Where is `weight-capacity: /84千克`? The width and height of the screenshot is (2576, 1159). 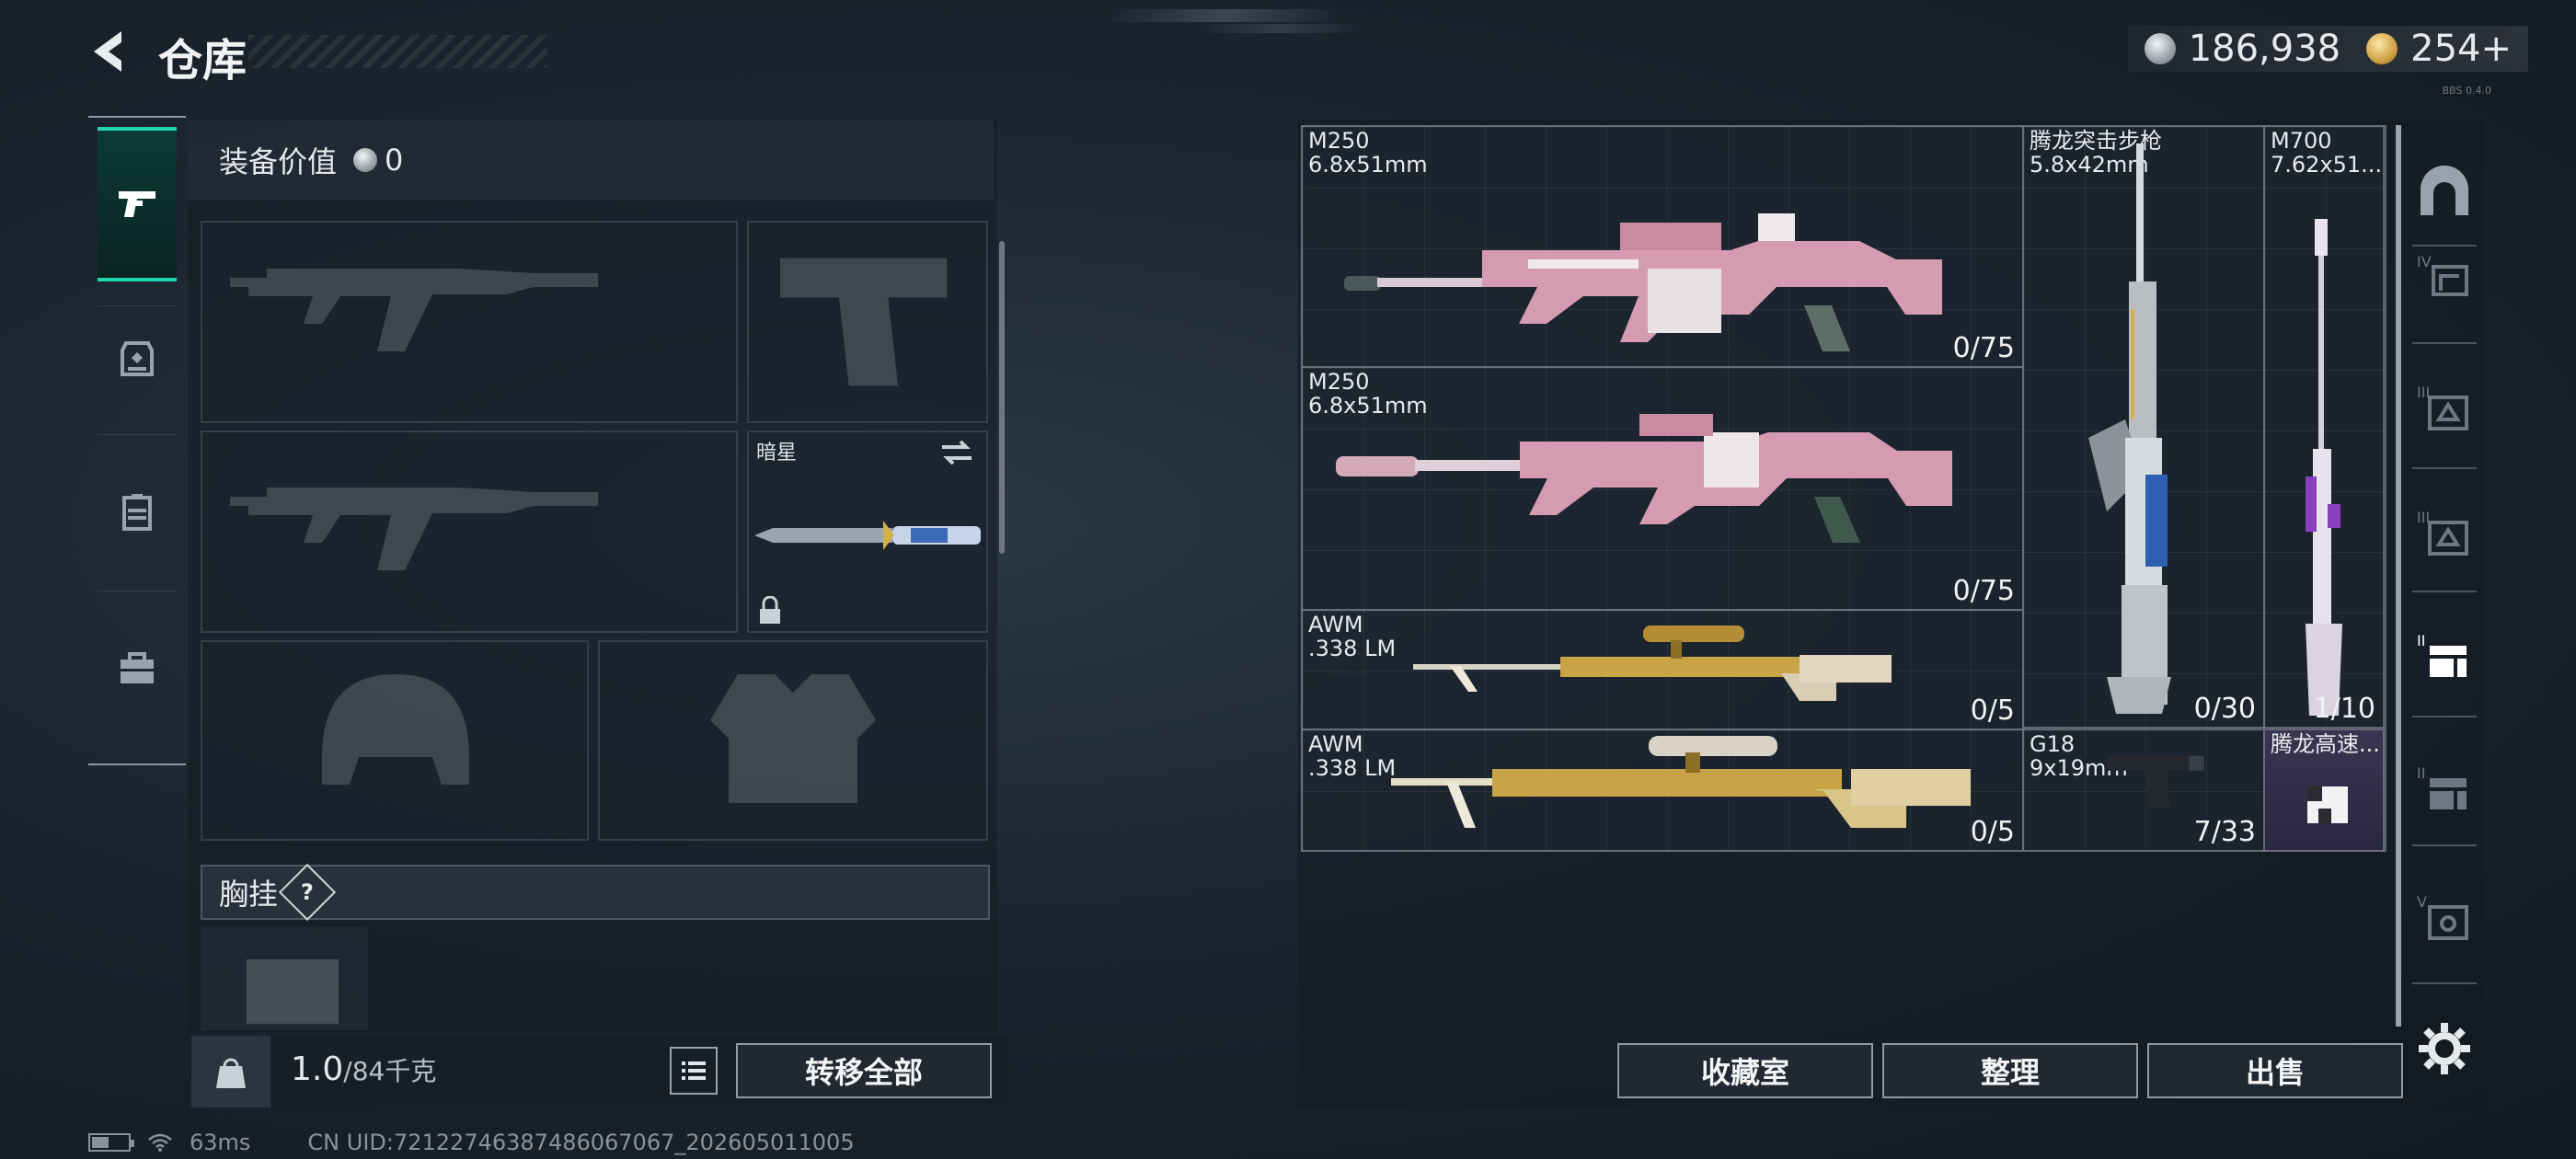
weight-capacity: /84千克 is located at coordinates (390, 1071).